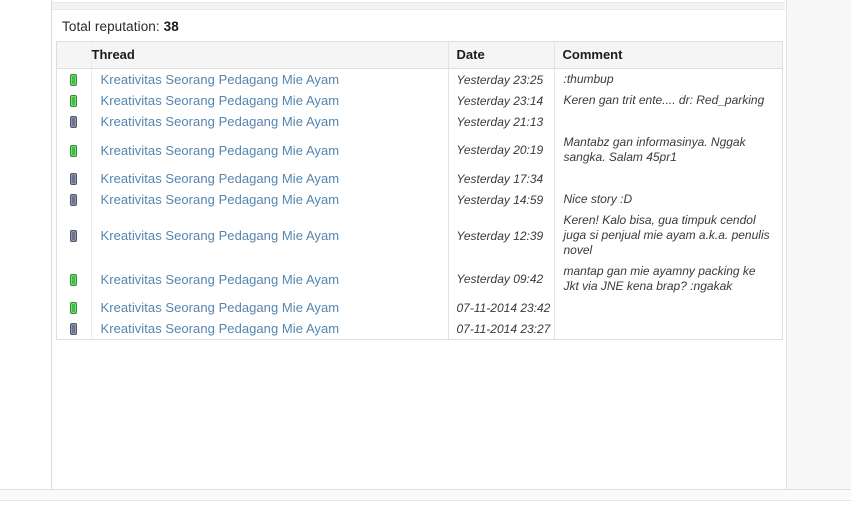 The height and width of the screenshot is (510, 851). Describe the element at coordinates (667, 199) in the screenshot. I see `comment-cell: Nice story :D` at that location.